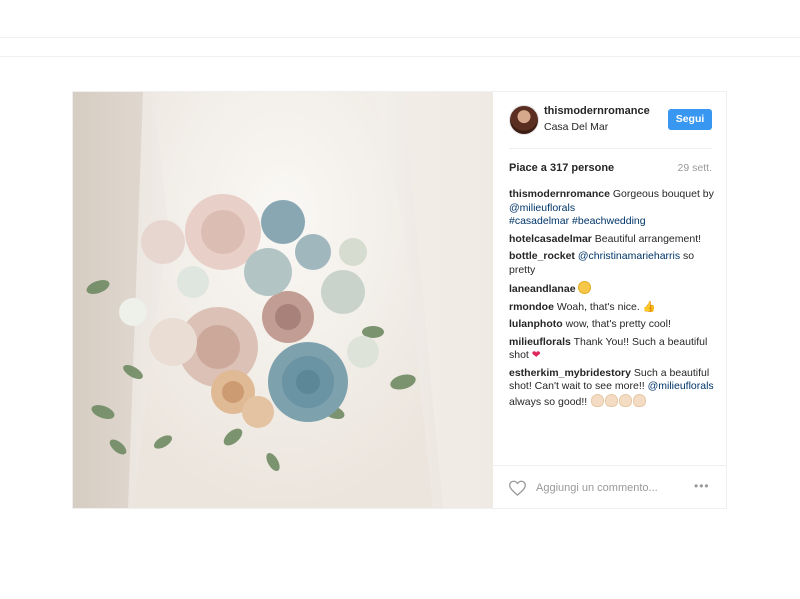 The image size is (800, 599). I want to click on comment-username: estherkim_mybridestory, so click(570, 373).